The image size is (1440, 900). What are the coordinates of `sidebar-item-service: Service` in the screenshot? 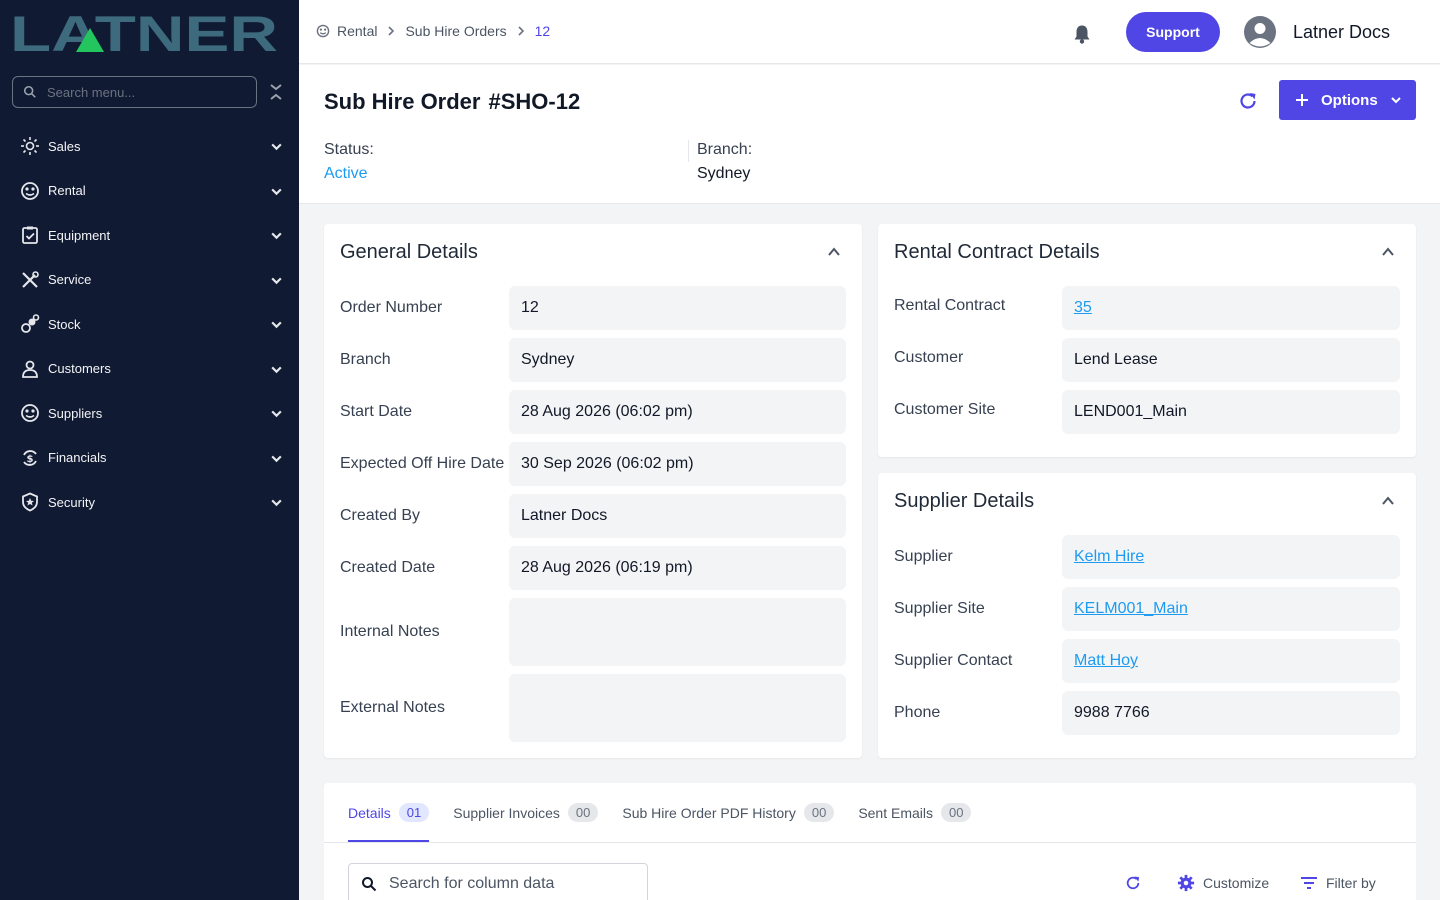 It's located at (149, 280).